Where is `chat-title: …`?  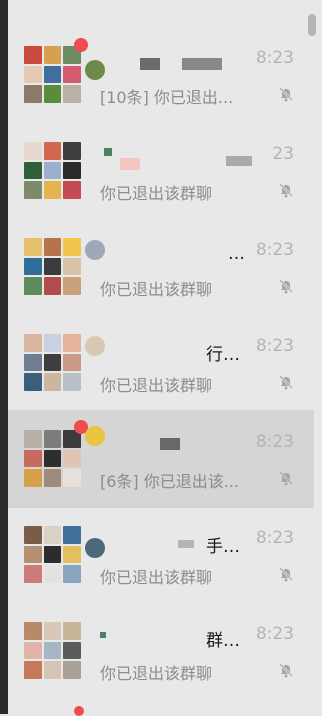 chat-title: … is located at coordinates (236, 254).